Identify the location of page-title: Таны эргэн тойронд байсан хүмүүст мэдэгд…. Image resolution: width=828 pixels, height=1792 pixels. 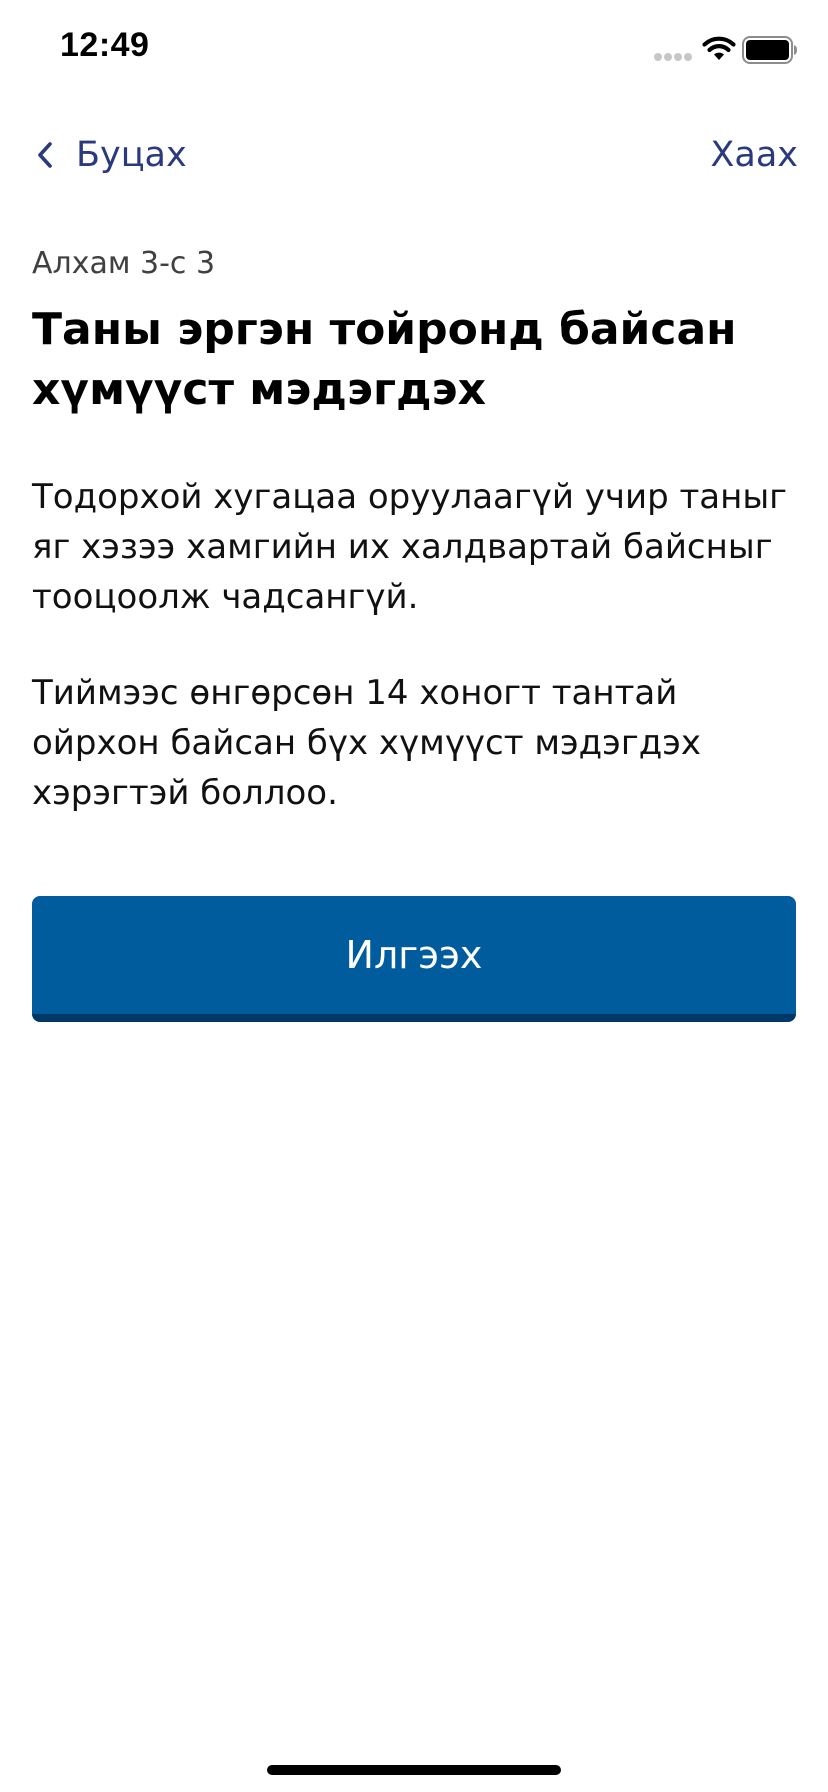
(384, 359).